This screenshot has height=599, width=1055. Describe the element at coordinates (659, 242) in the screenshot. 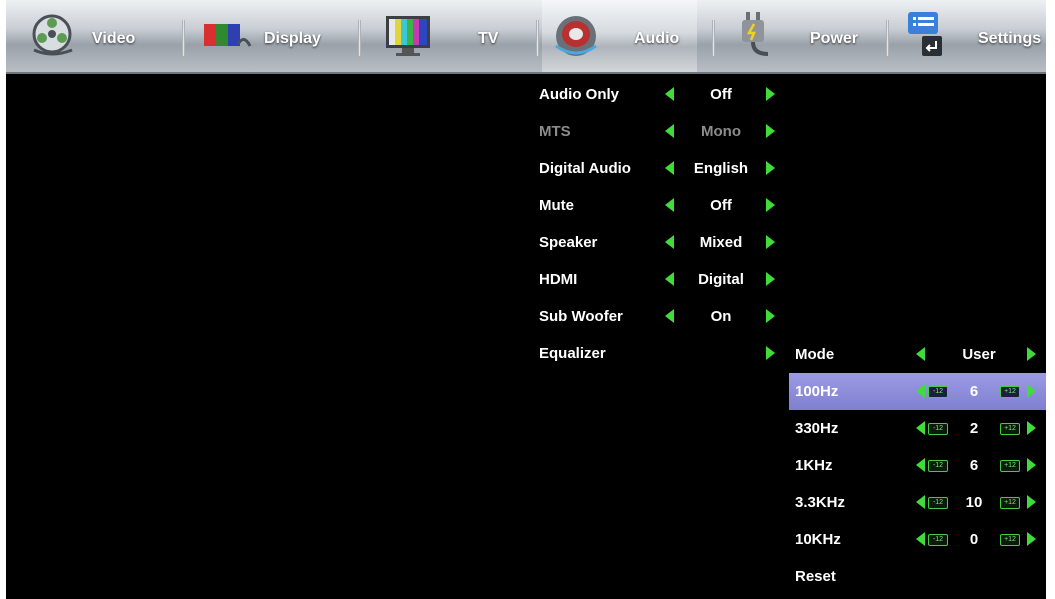

I see `menu-item-speaker: Speaker Mixed` at that location.